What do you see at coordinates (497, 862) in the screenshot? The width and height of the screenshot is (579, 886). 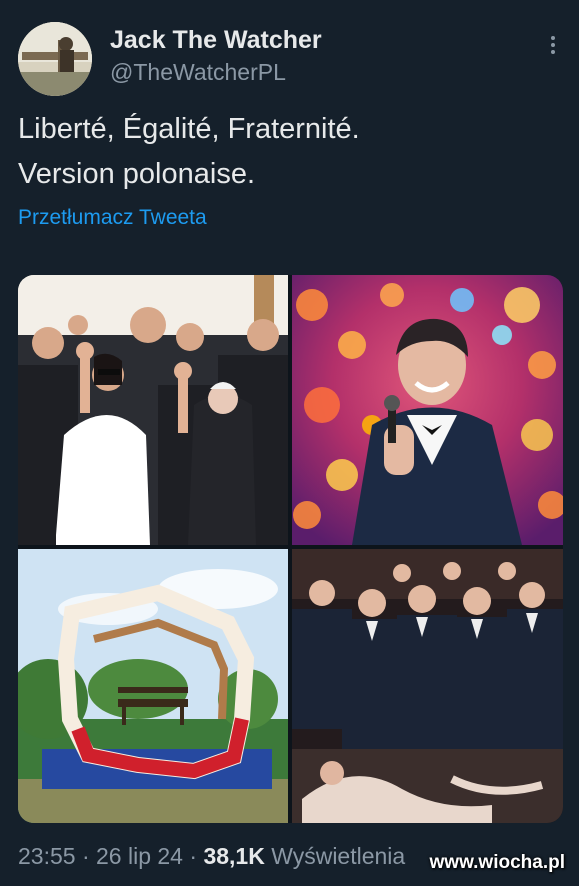 I see `site-watermark: www.wiocha.pl` at bounding box center [497, 862].